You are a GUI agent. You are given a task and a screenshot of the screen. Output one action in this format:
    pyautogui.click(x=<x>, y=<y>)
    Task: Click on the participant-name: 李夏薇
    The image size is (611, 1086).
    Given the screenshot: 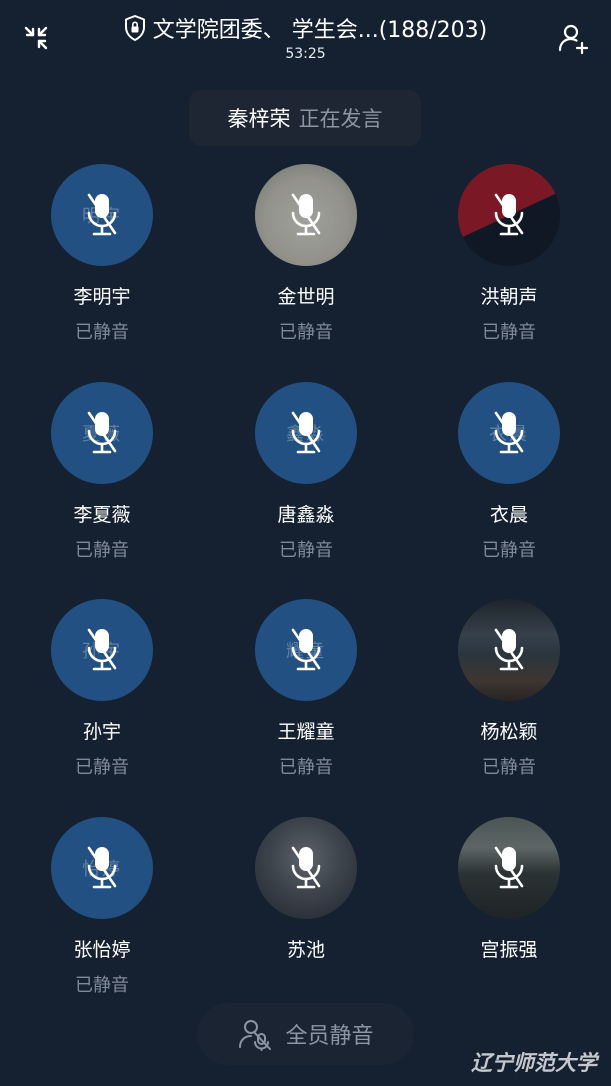 What is the action you would take?
    pyautogui.click(x=102, y=515)
    